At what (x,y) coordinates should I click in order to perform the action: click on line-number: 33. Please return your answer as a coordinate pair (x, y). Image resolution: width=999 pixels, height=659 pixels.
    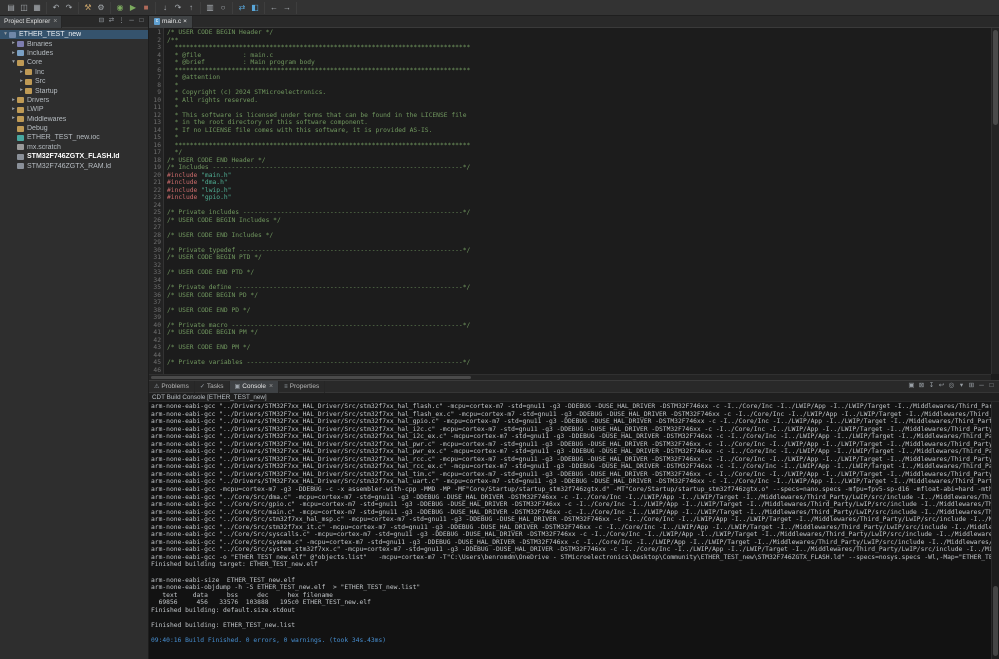
    Looking at the image, I should click on (155, 273).